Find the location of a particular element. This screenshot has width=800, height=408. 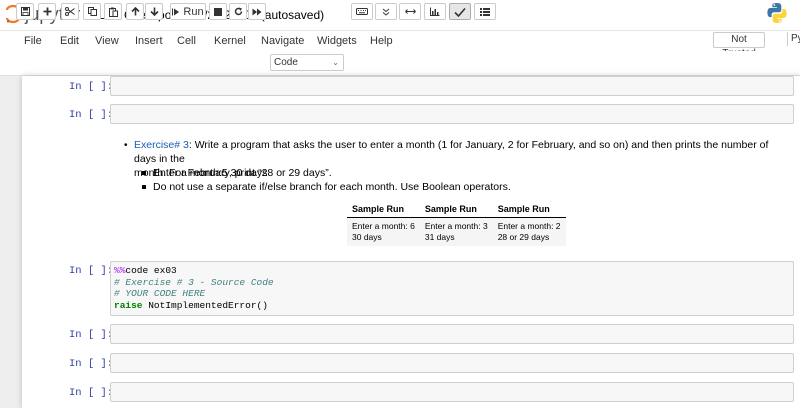

collapse-icon is located at coordinates (386, 12).